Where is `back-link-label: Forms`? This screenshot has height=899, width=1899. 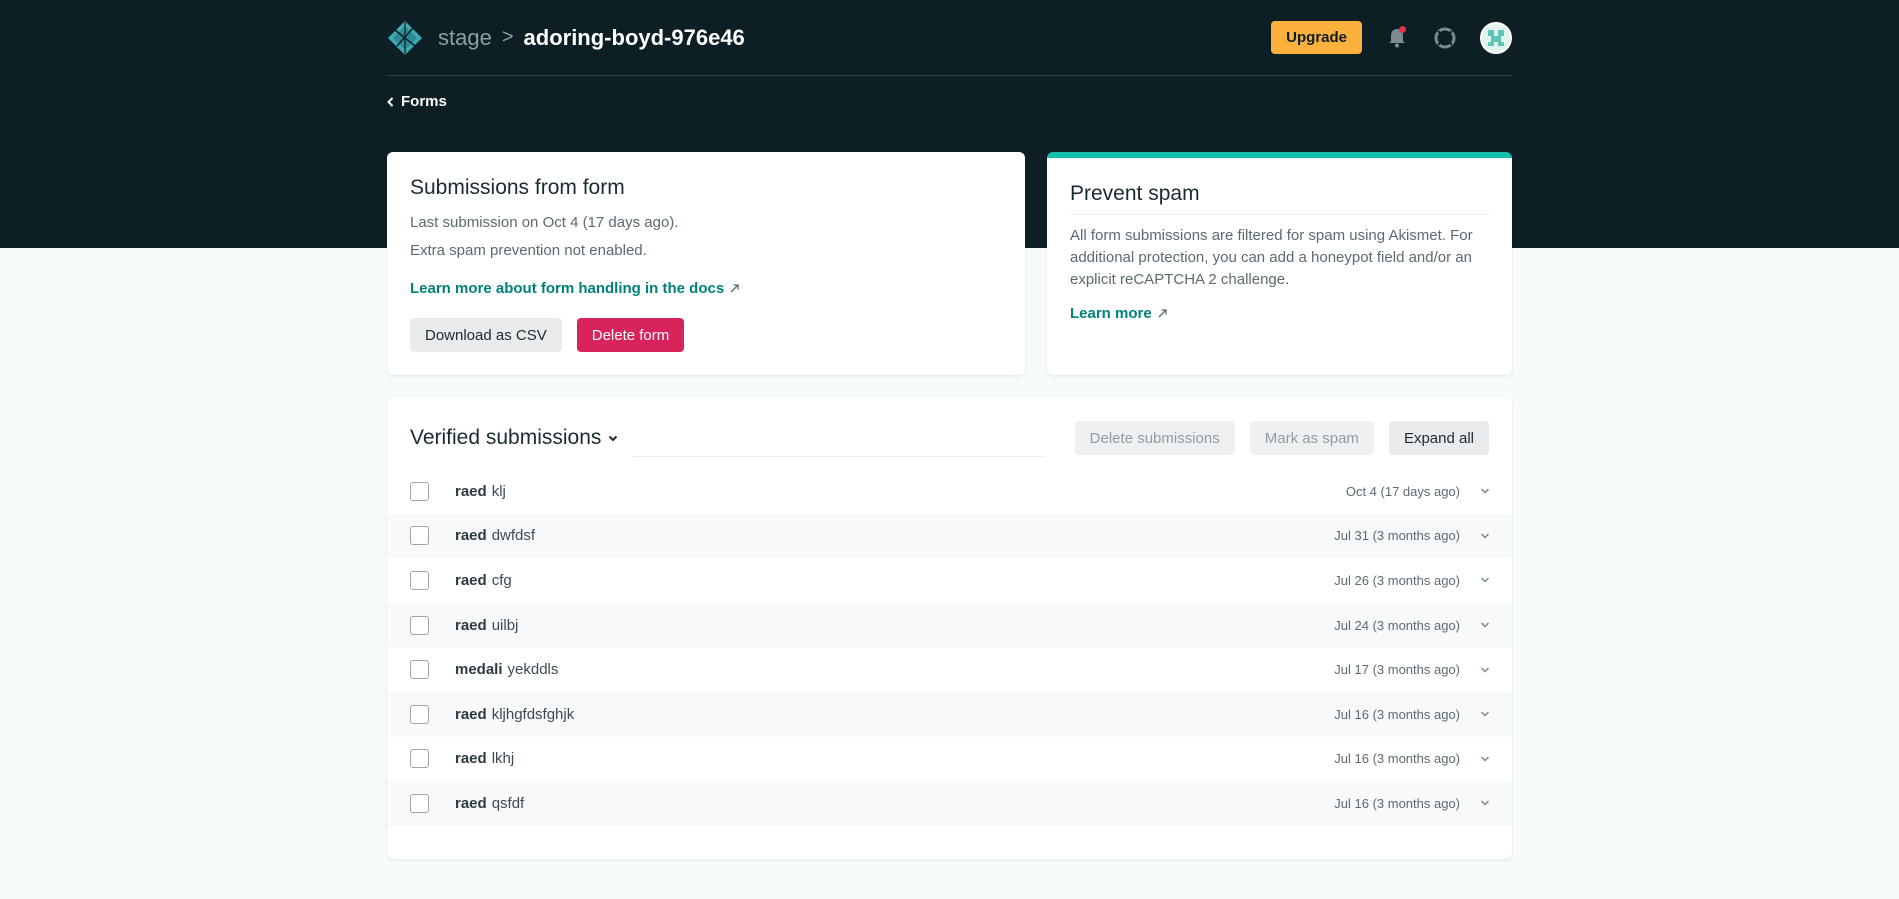
back-link-label: Forms is located at coordinates (424, 101).